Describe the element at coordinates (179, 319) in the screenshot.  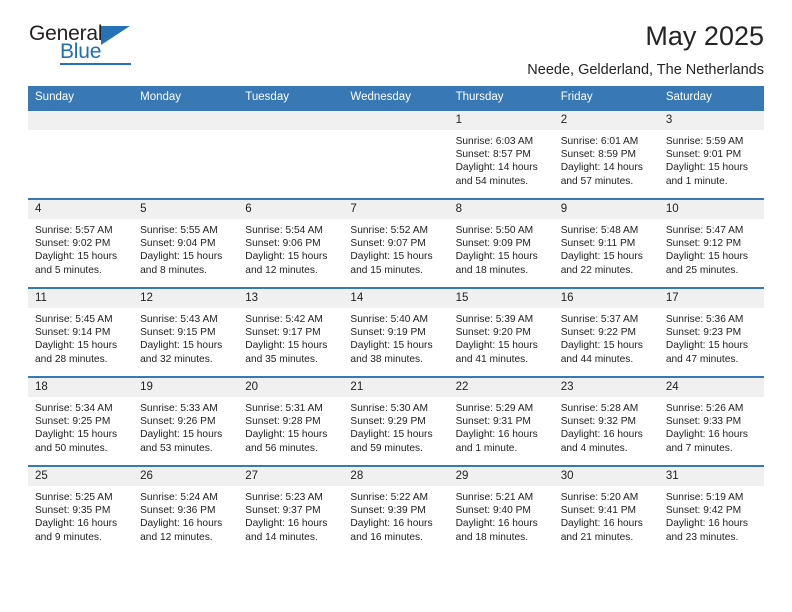
I see `sunrise-text: Sunrise: 5:43 AM` at that location.